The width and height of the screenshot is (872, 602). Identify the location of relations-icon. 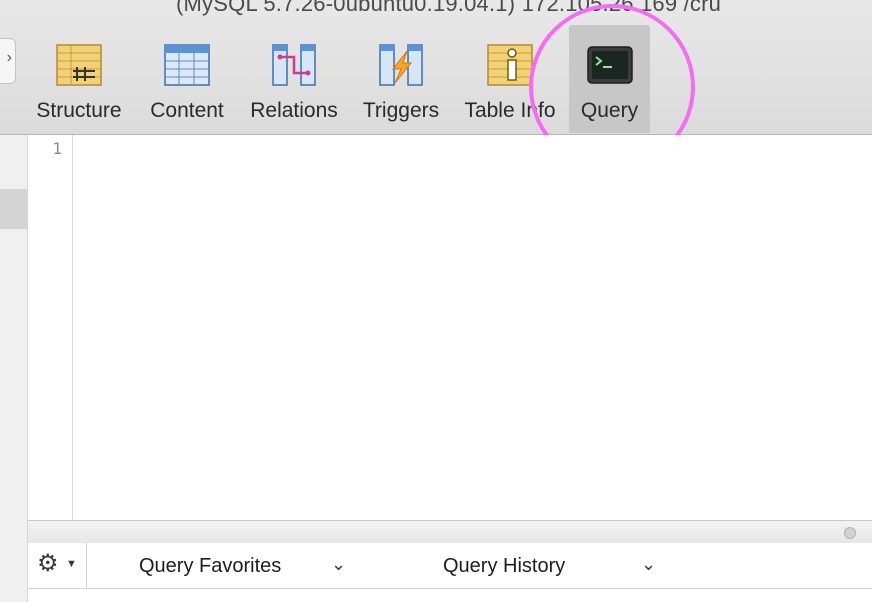
(294, 65).